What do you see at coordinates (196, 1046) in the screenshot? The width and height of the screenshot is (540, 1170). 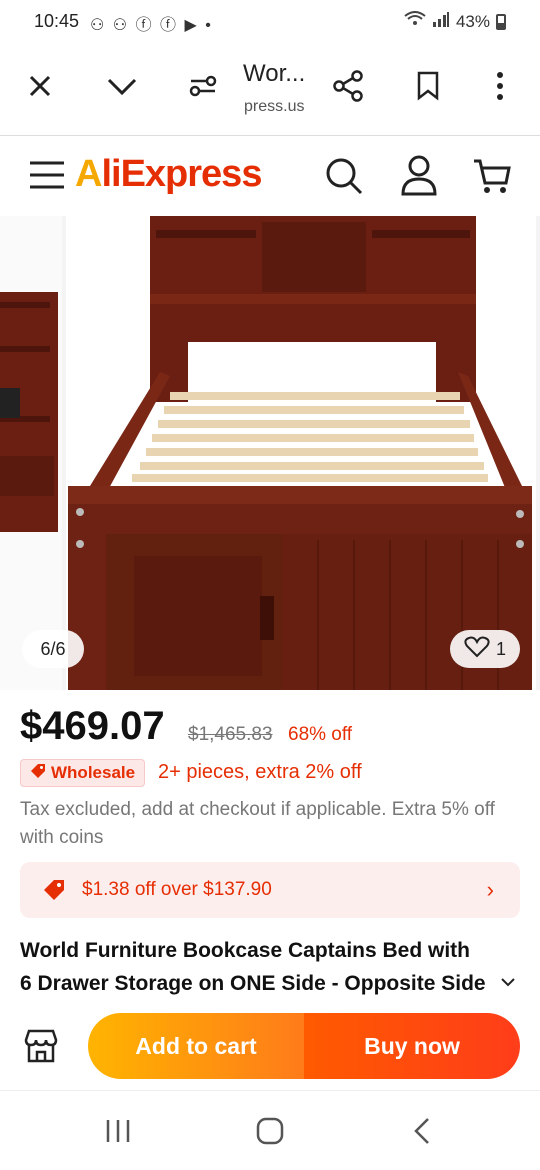 I see `add-to-cart-button: Add to cart` at bounding box center [196, 1046].